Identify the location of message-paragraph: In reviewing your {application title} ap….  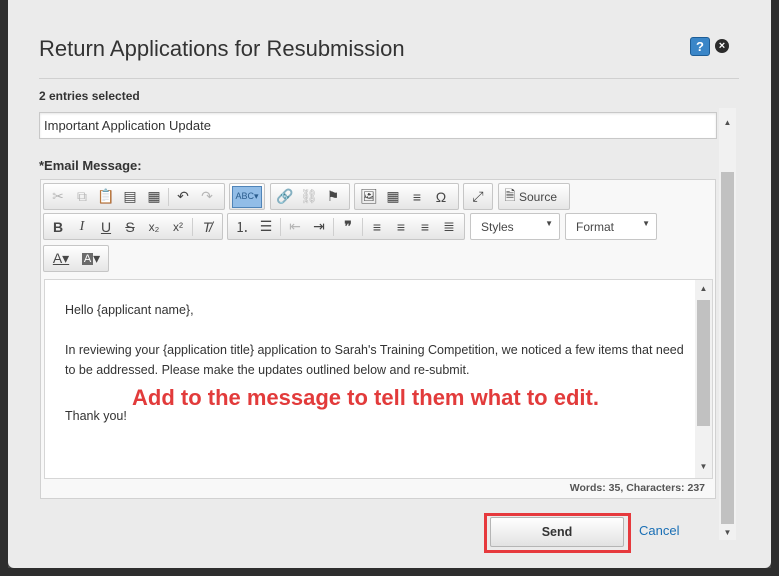
(374, 360).